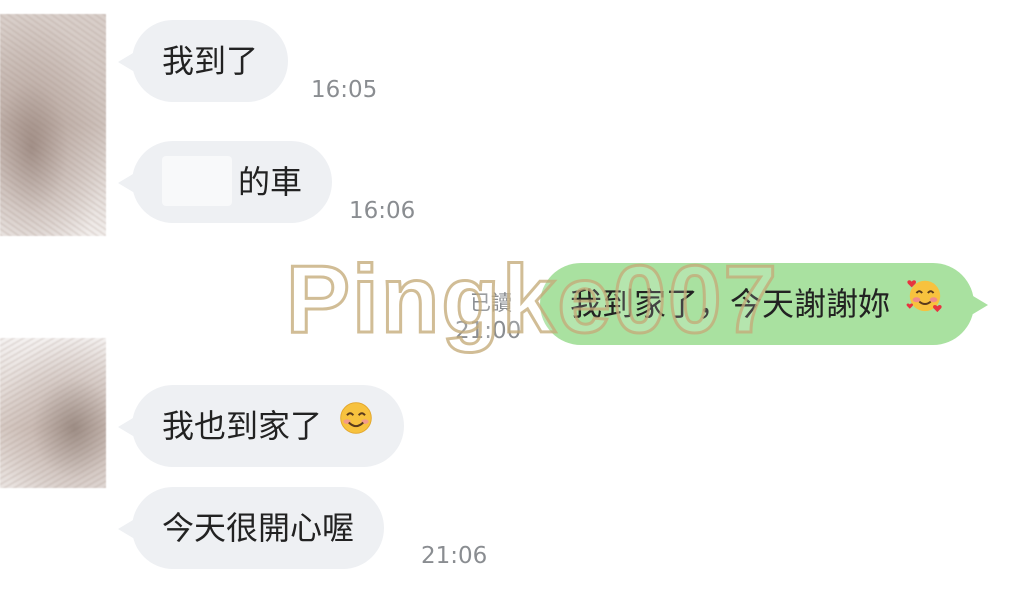 The image size is (1024, 600). What do you see at coordinates (356, 425) in the screenshot?
I see `smiling-face-icon` at bounding box center [356, 425].